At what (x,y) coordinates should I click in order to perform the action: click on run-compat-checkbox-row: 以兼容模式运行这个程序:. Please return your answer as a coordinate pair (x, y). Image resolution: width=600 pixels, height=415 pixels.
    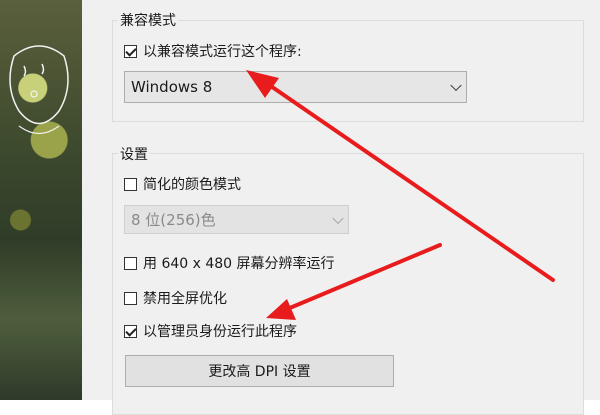
    Looking at the image, I should click on (213, 51).